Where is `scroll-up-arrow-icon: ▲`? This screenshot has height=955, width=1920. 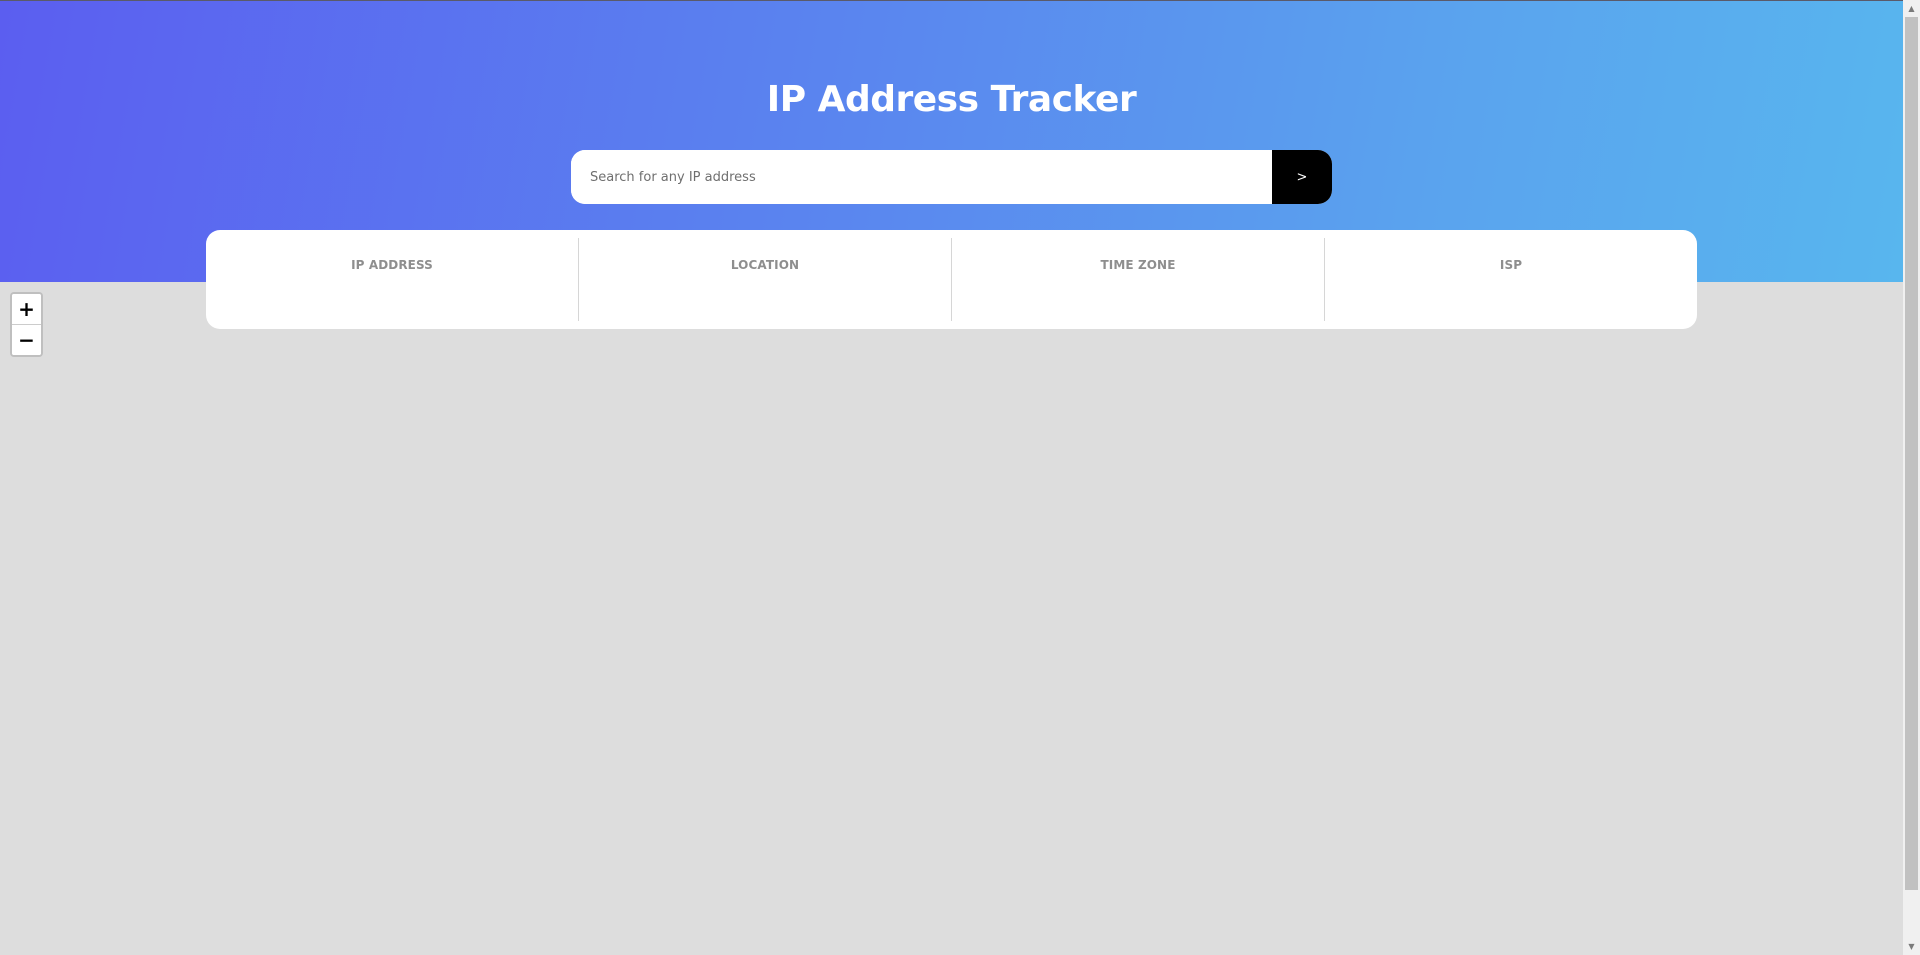
scroll-up-arrow-icon: ▲ is located at coordinates (1911, 8).